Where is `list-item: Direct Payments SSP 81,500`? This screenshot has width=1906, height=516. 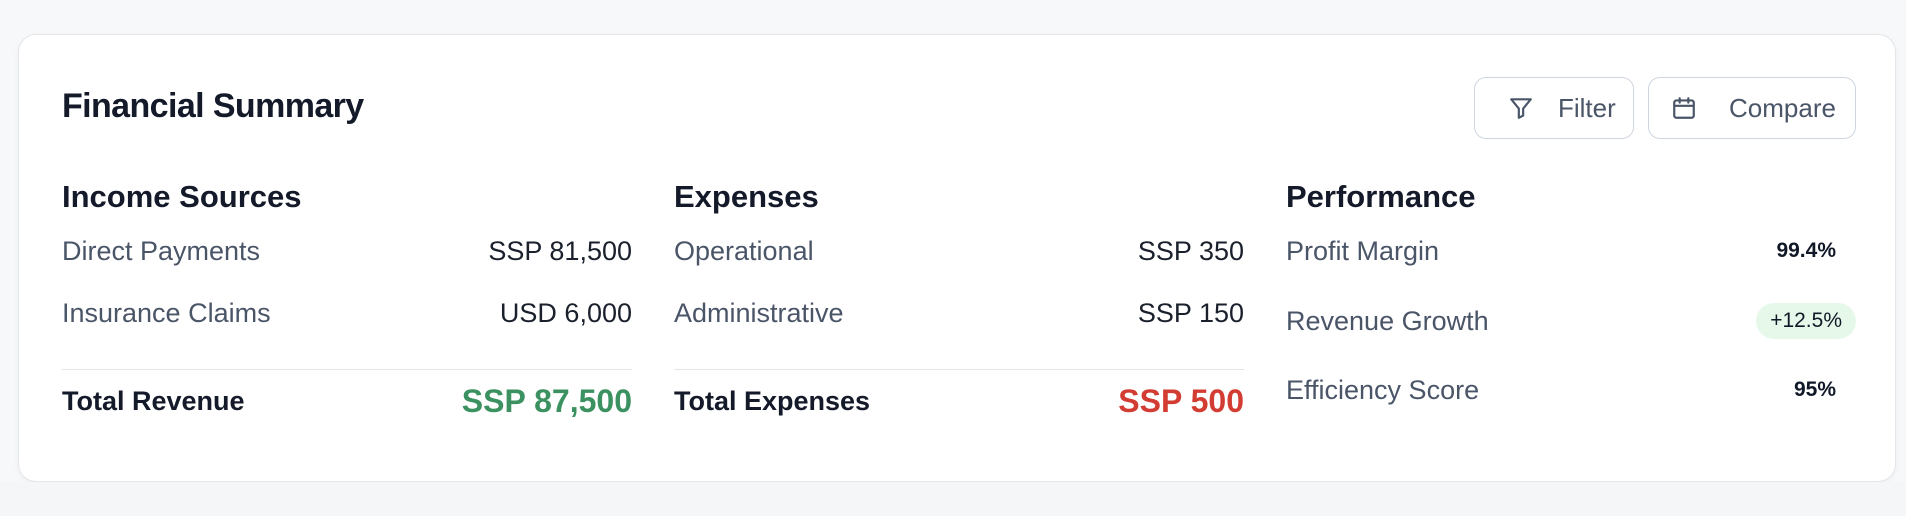
list-item: Direct Payments SSP 81,500 is located at coordinates (347, 251).